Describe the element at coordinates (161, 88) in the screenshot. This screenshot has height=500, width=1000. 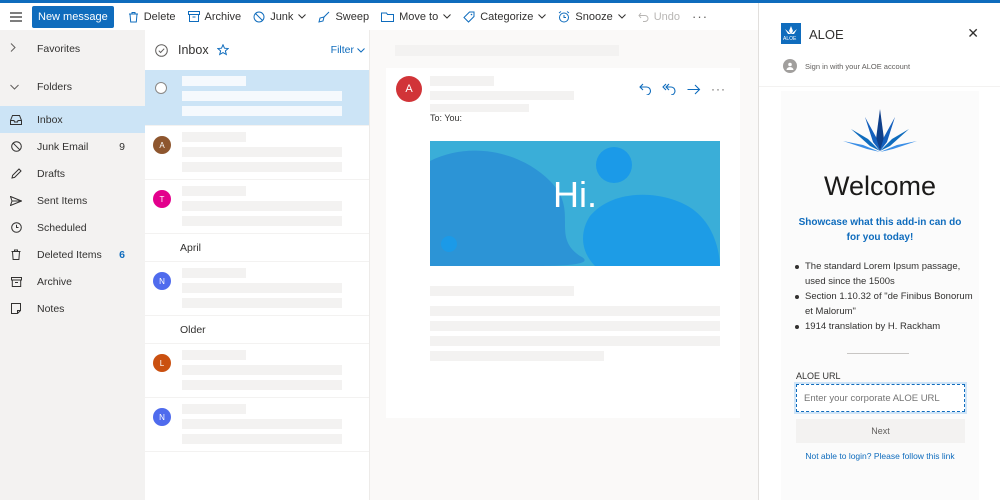
I see `select-radio` at that location.